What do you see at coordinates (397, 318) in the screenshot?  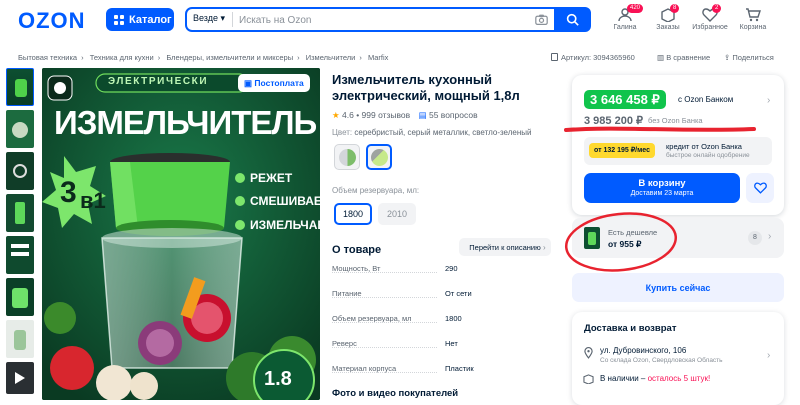 I see `spec-row: Объем резервуара, мл 1800` at bounding box center [397, 318].